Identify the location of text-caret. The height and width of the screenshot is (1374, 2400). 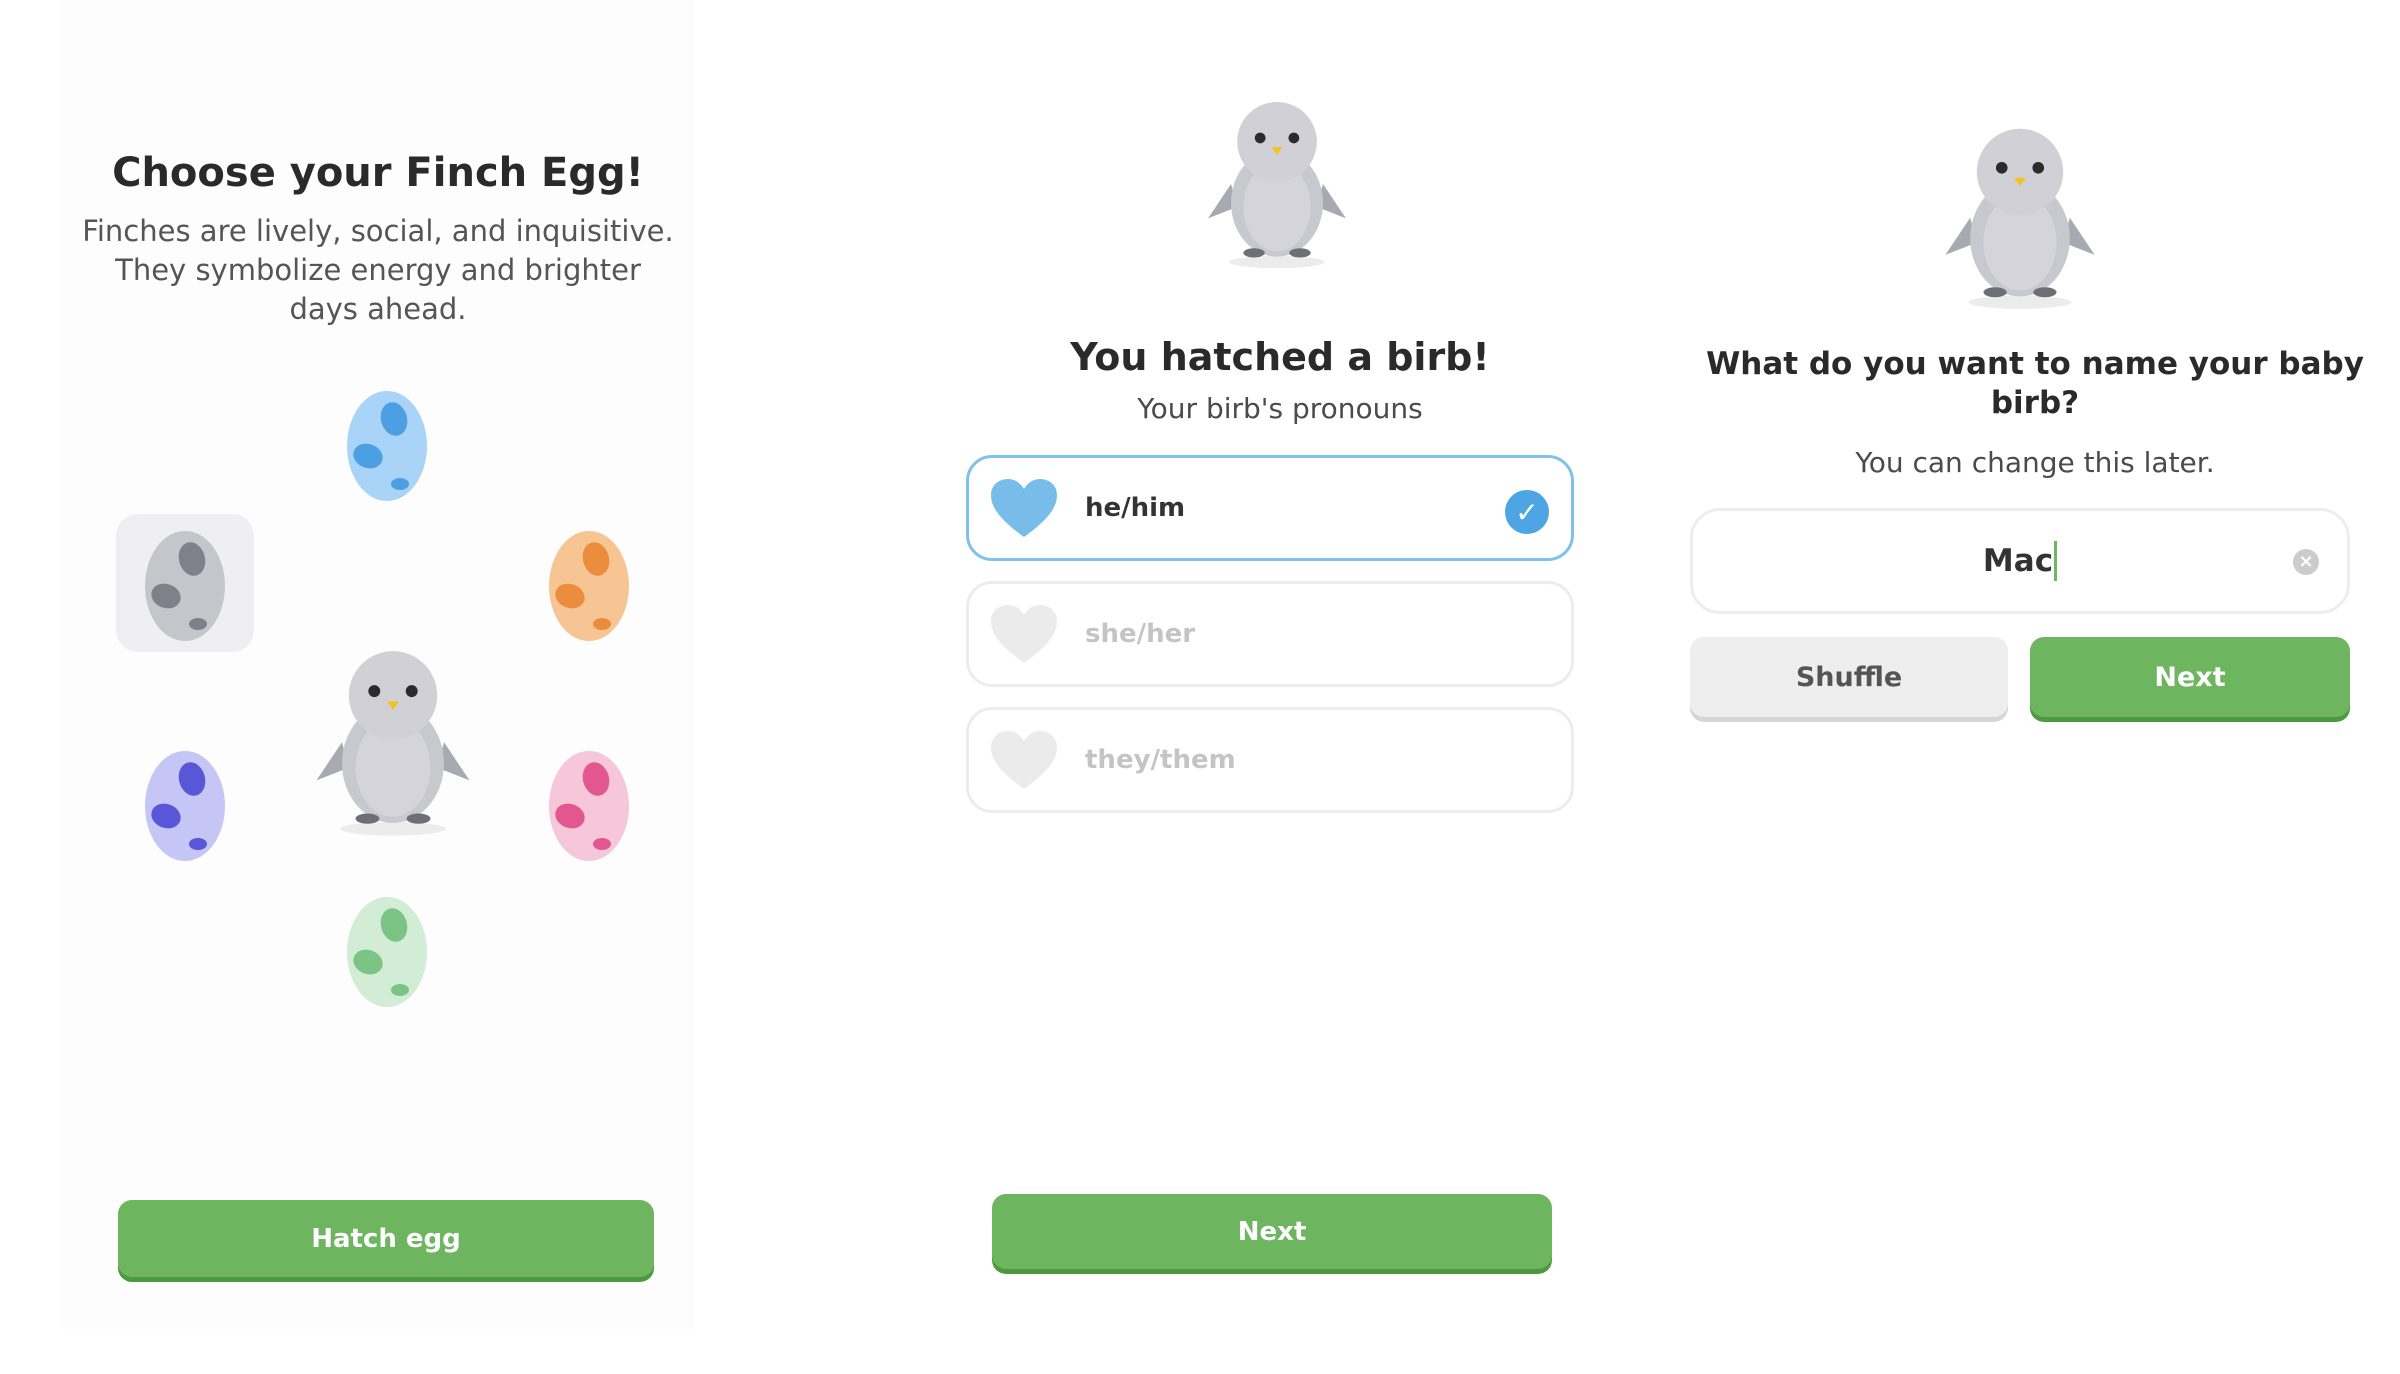
(2056, 561).